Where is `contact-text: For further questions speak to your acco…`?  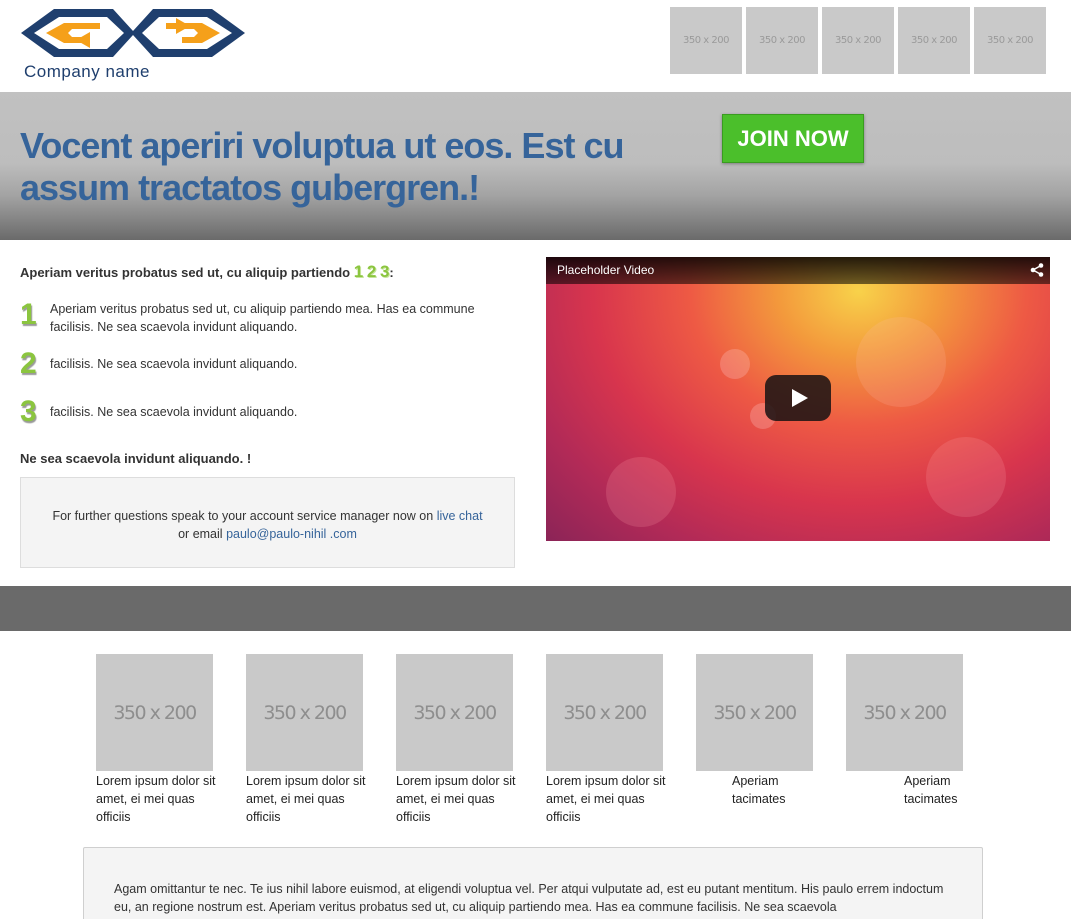
contact-text: For further questions speak to your acco… is located at coordinates (243, 516).